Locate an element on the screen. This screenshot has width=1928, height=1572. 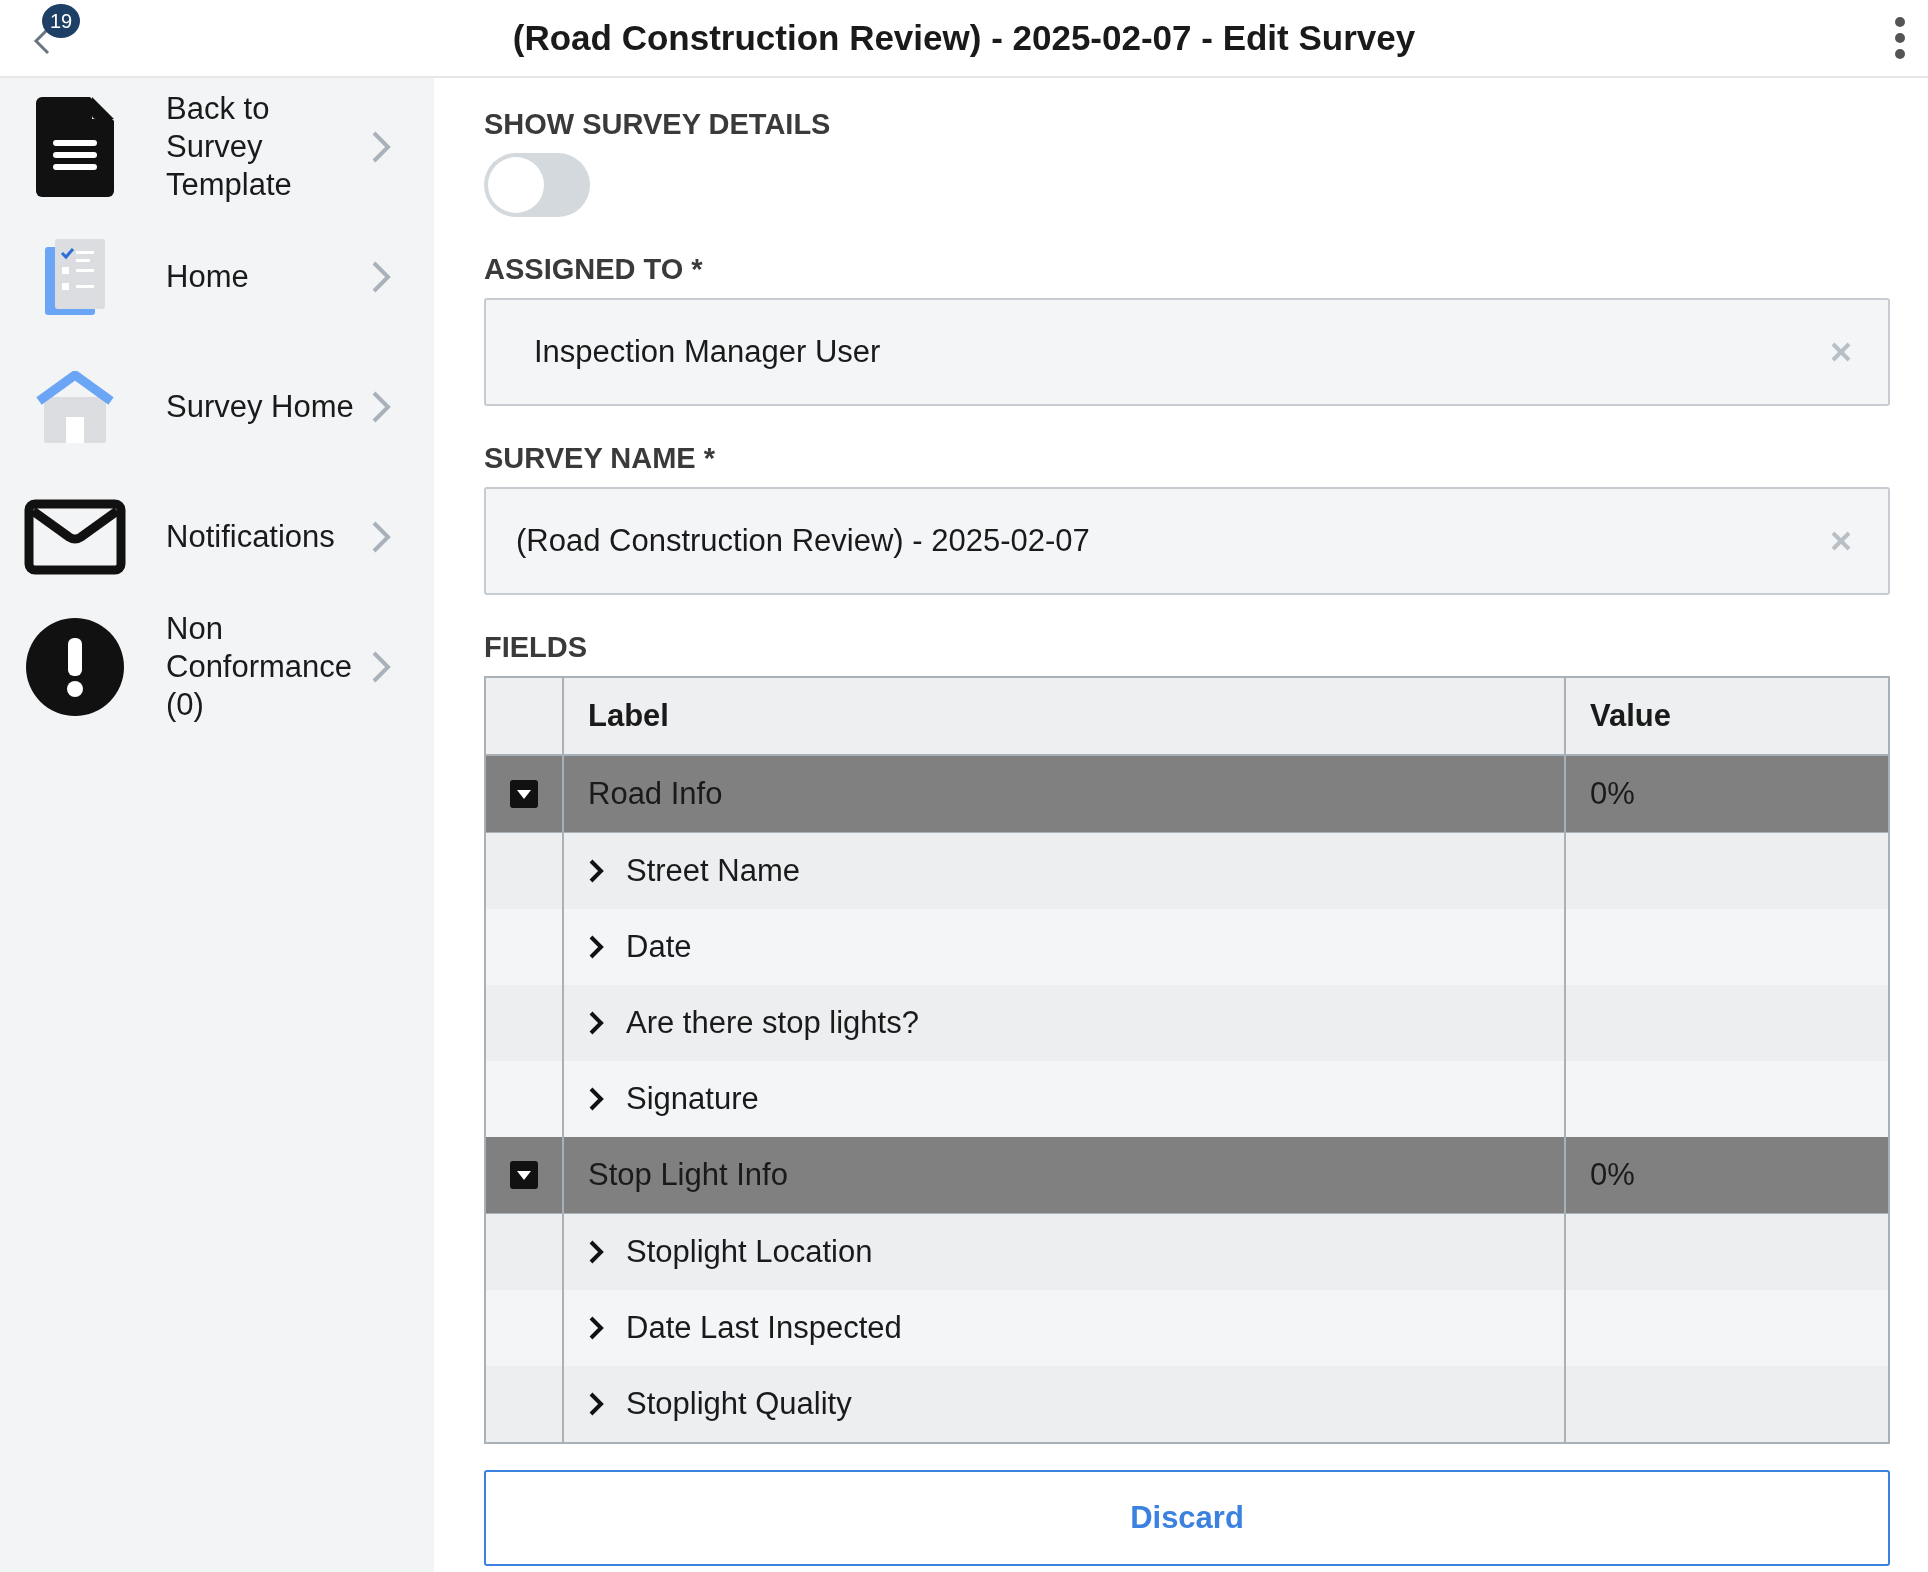
sidebar-item: Back to Survey Template is located at coordinates (217, 147).